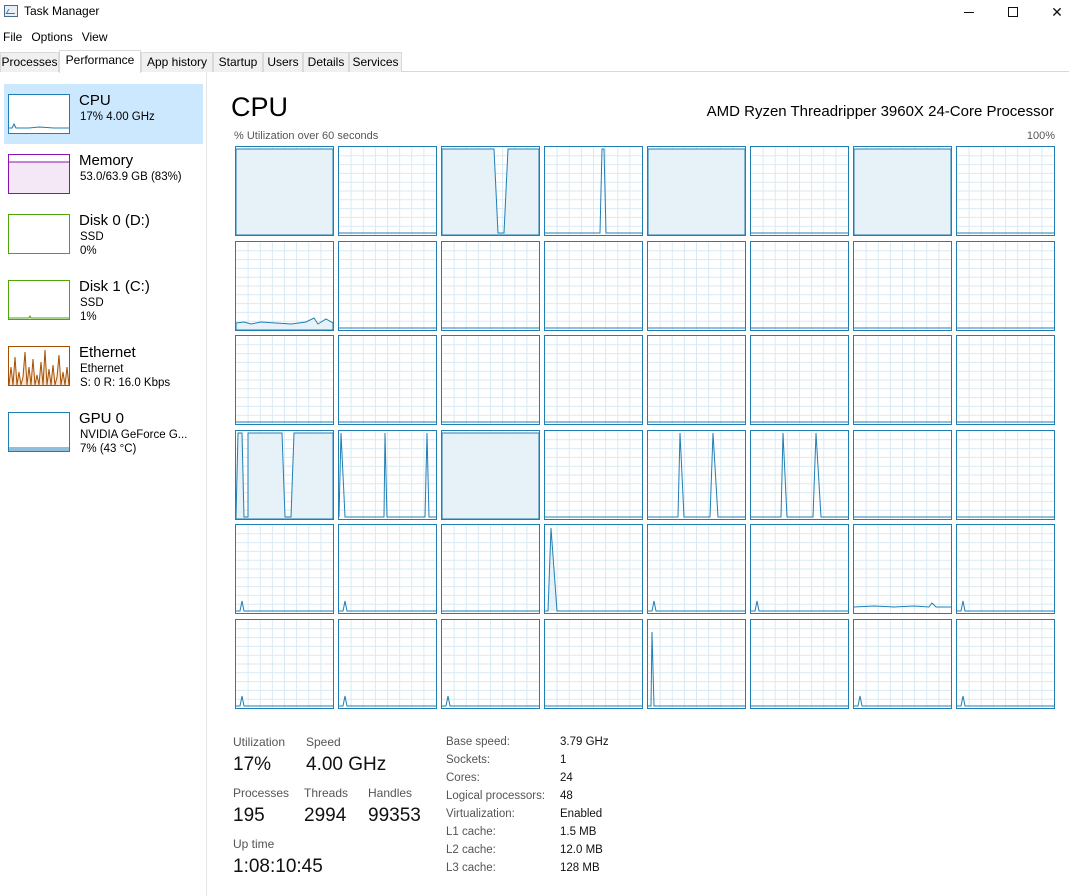 Image resolution: width=1069 pixels, height=896 pixels. Describe the element at coordinates (478, 742) in the screenshot. I see `detail-key: Base speed:` at that location.